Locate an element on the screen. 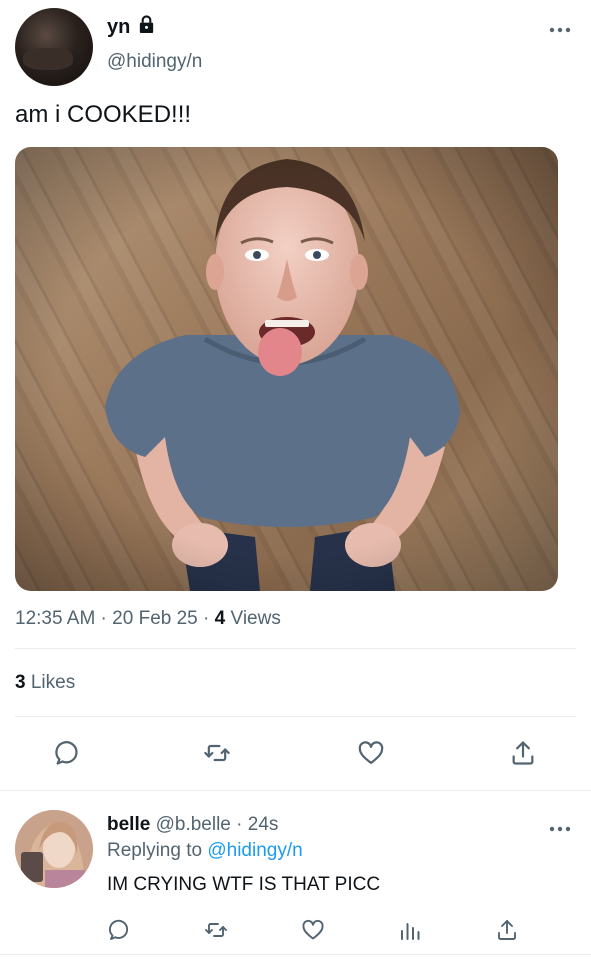 Image resolution: width=591 pixels, height=960 pixels. reply-header: belle @b.belle · 24s is located at coordinates (192, 825).